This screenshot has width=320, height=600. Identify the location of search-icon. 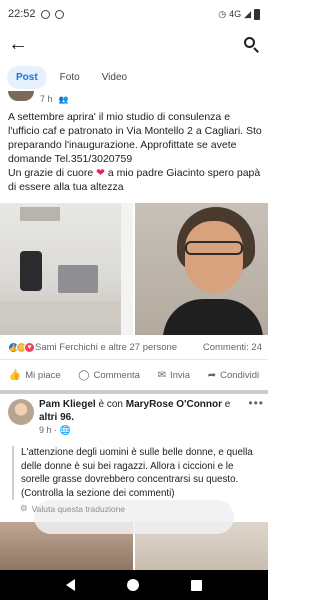
(251, 44).